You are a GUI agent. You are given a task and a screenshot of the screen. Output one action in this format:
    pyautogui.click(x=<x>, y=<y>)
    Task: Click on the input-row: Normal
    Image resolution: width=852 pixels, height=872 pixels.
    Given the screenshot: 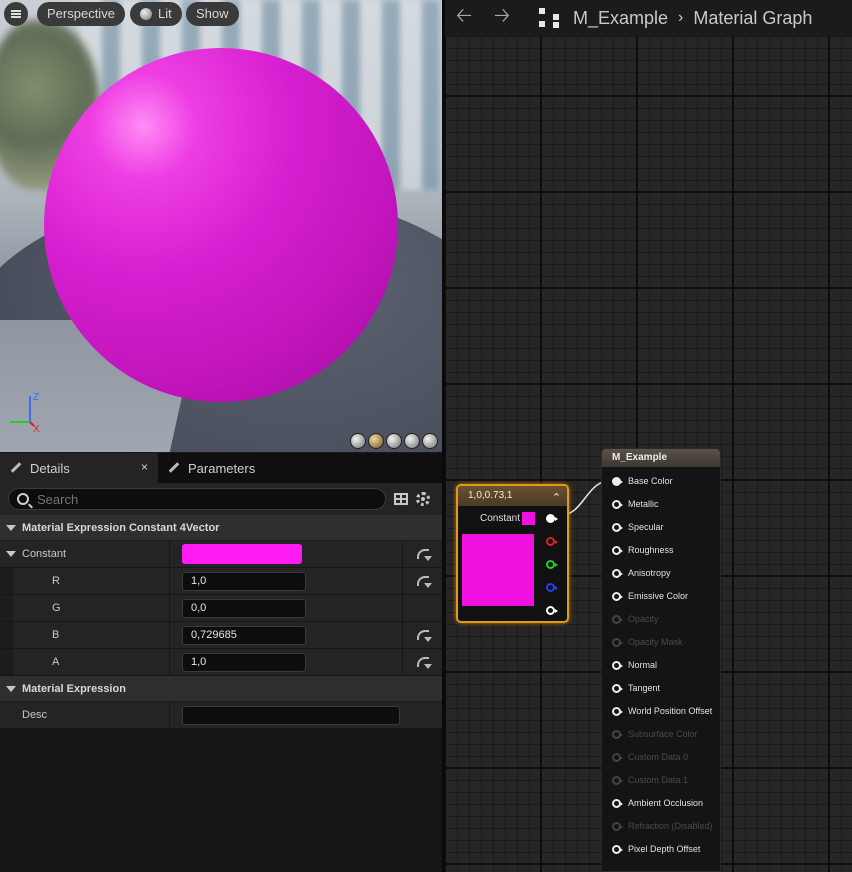 What is the action you would take?
    pyautogui.click(x=634, y=665)
    